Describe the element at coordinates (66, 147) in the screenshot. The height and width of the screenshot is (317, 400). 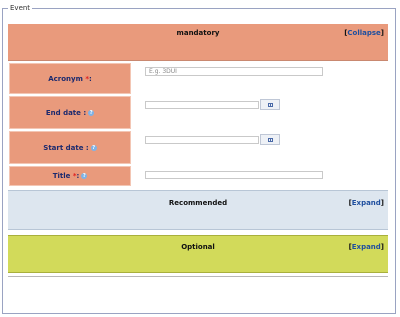
I see `start-date-label-text: Start date :` at that location.